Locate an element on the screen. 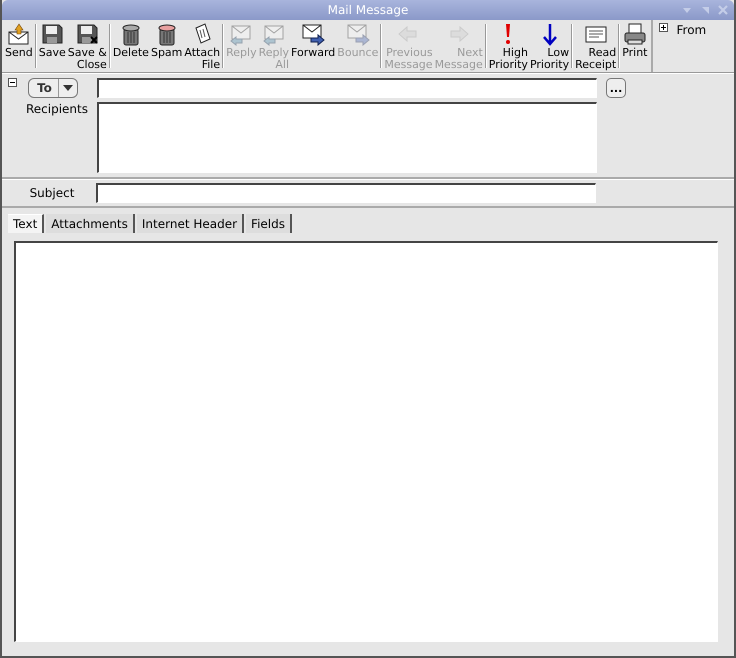 The image size is (736, 658). toolbar-button: Read Receipt is located at coordinates (596, 47).